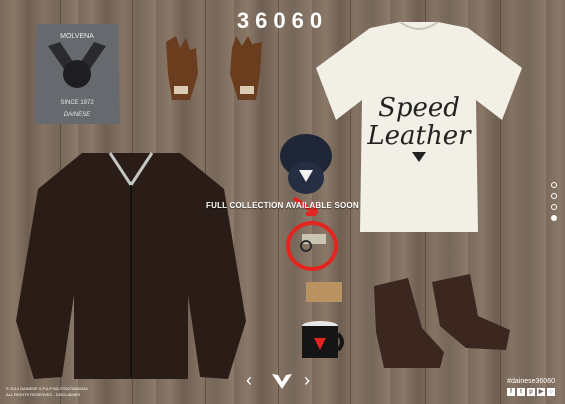 The width and height of the screenshot is (565, 404). What do you see at coordinates (541, 392) in the screenshot?
I see `youtube-icon: ▶` at bounding box center [541, 392].